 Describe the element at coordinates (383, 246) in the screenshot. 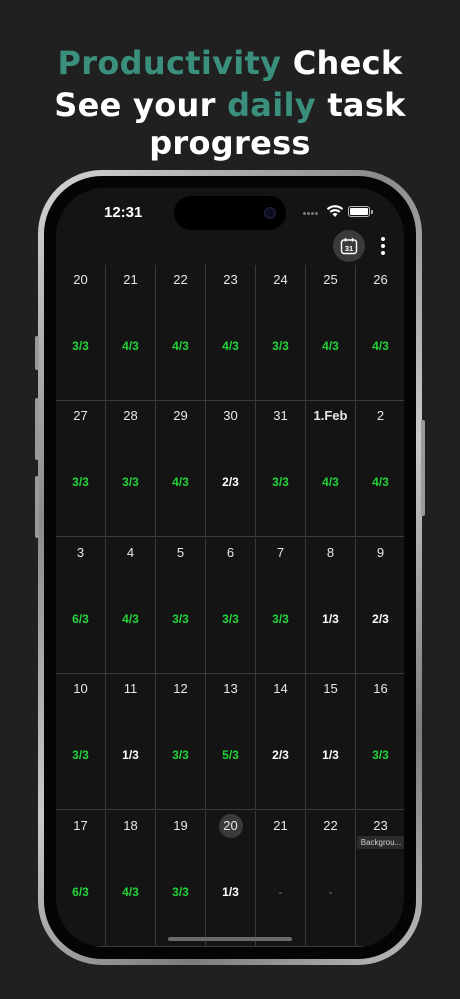

I see `more-options-button` at that location.